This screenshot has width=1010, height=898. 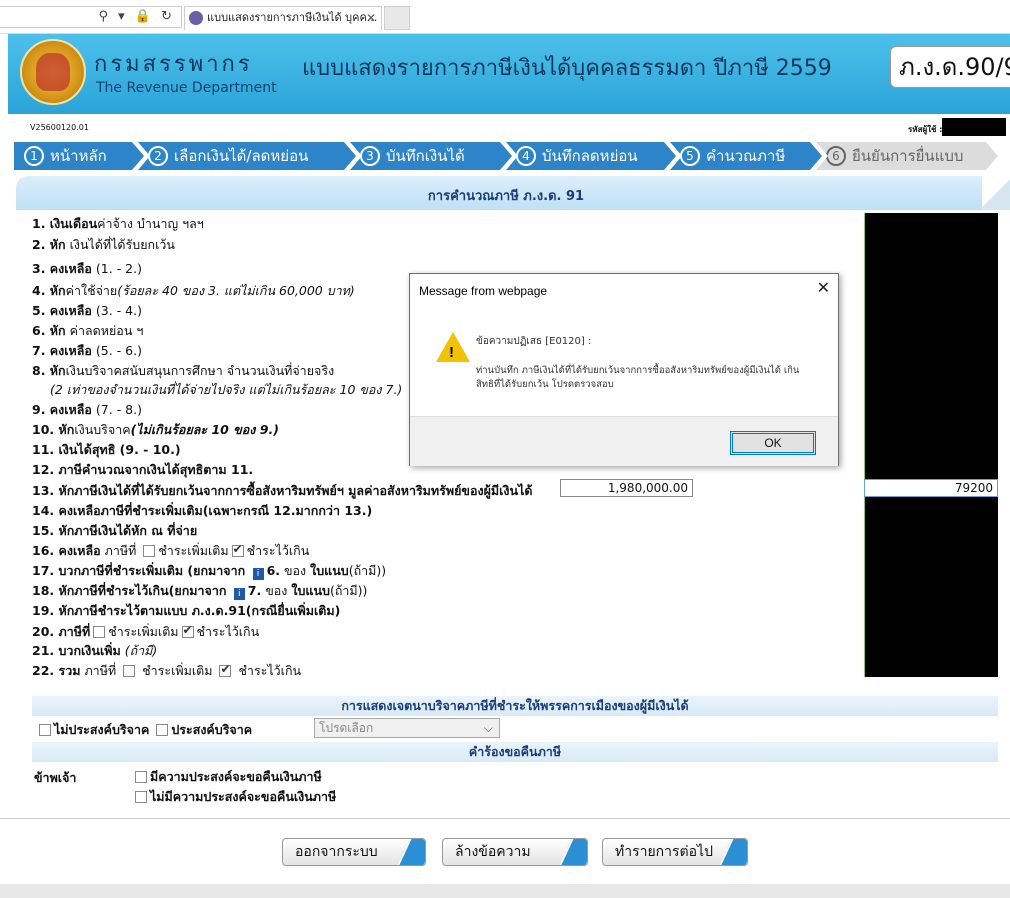 What do you see at coordinates (196, 18) in the screenshot?
I see `favicon-icon` at bounding box center [196, 18].